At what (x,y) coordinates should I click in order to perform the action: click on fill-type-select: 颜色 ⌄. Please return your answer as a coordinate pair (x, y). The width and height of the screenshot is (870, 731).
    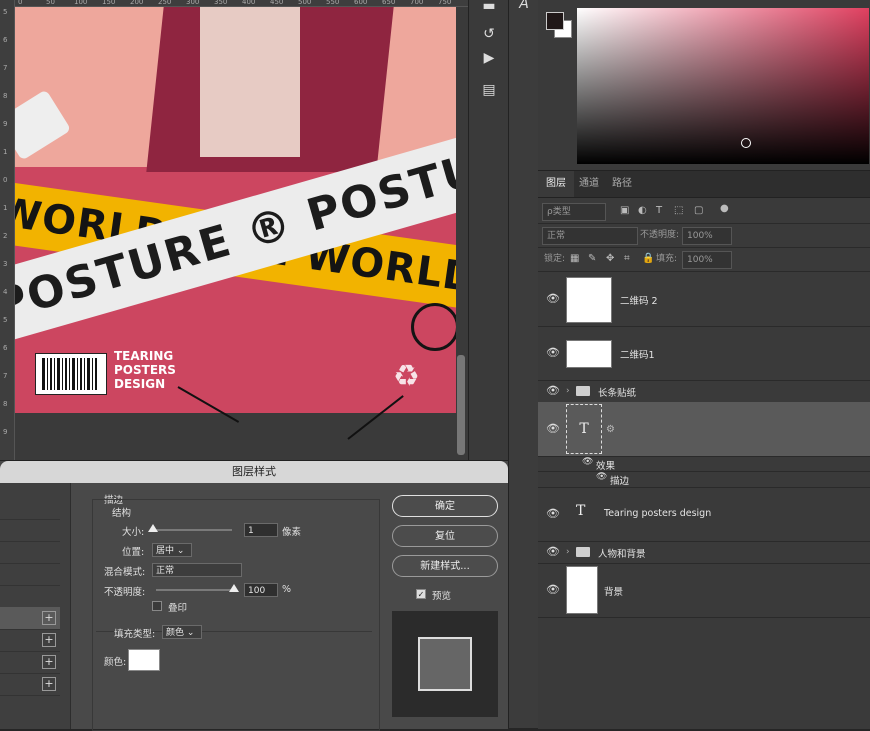
    Looking at the image, I should click on (182, 632).